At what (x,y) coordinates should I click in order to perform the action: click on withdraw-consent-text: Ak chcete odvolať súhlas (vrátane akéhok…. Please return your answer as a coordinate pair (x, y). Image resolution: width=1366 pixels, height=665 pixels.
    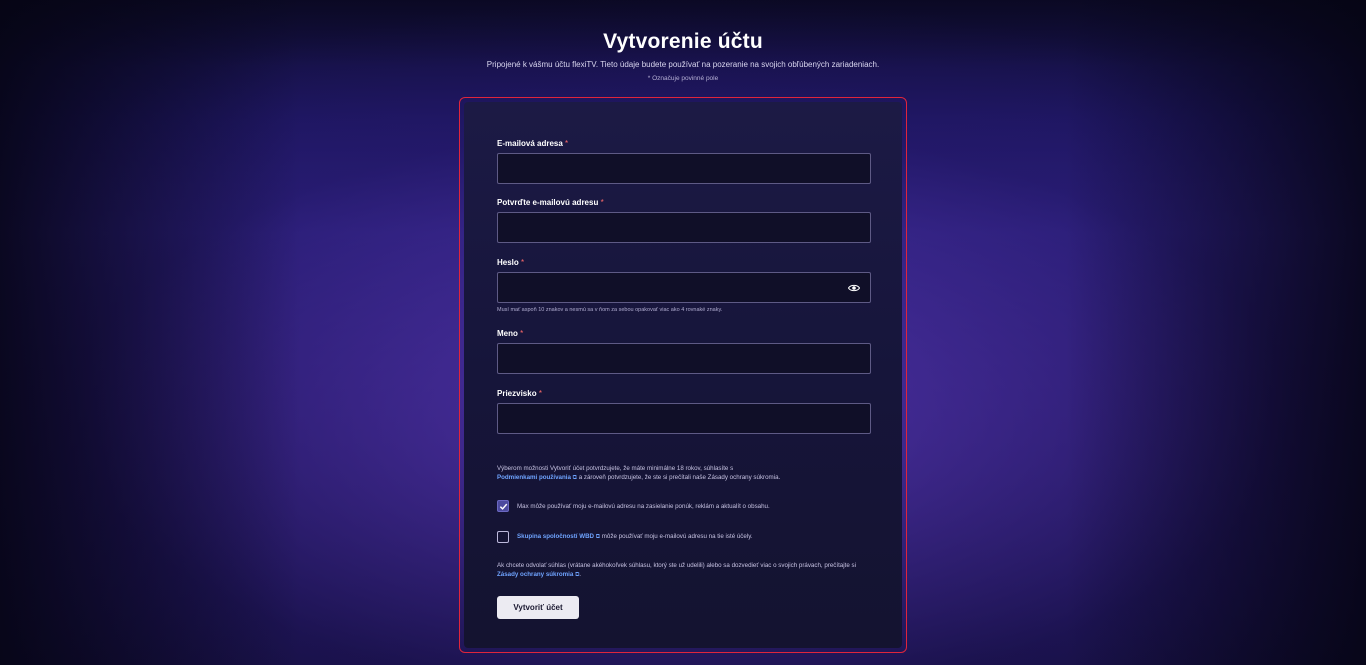
    Looking at the image, I should click on (682, 570).